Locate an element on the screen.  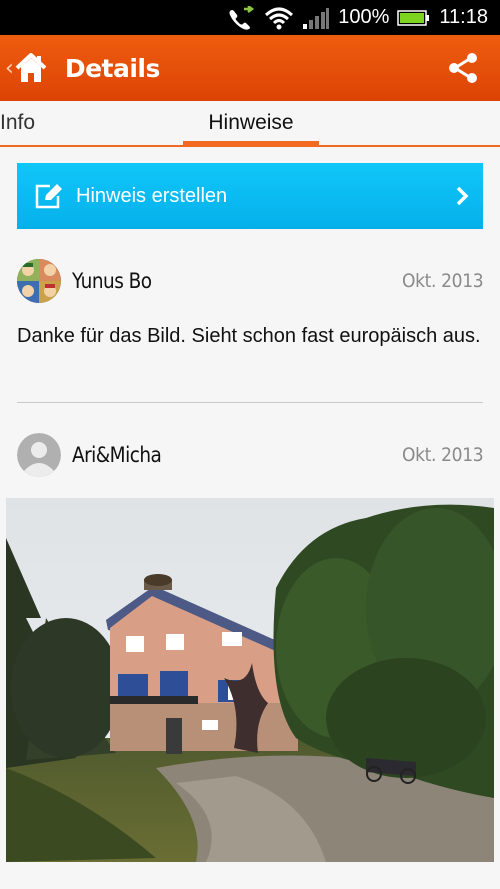
tab-bar: Info Hinweise is located at coordinates (250, 124).